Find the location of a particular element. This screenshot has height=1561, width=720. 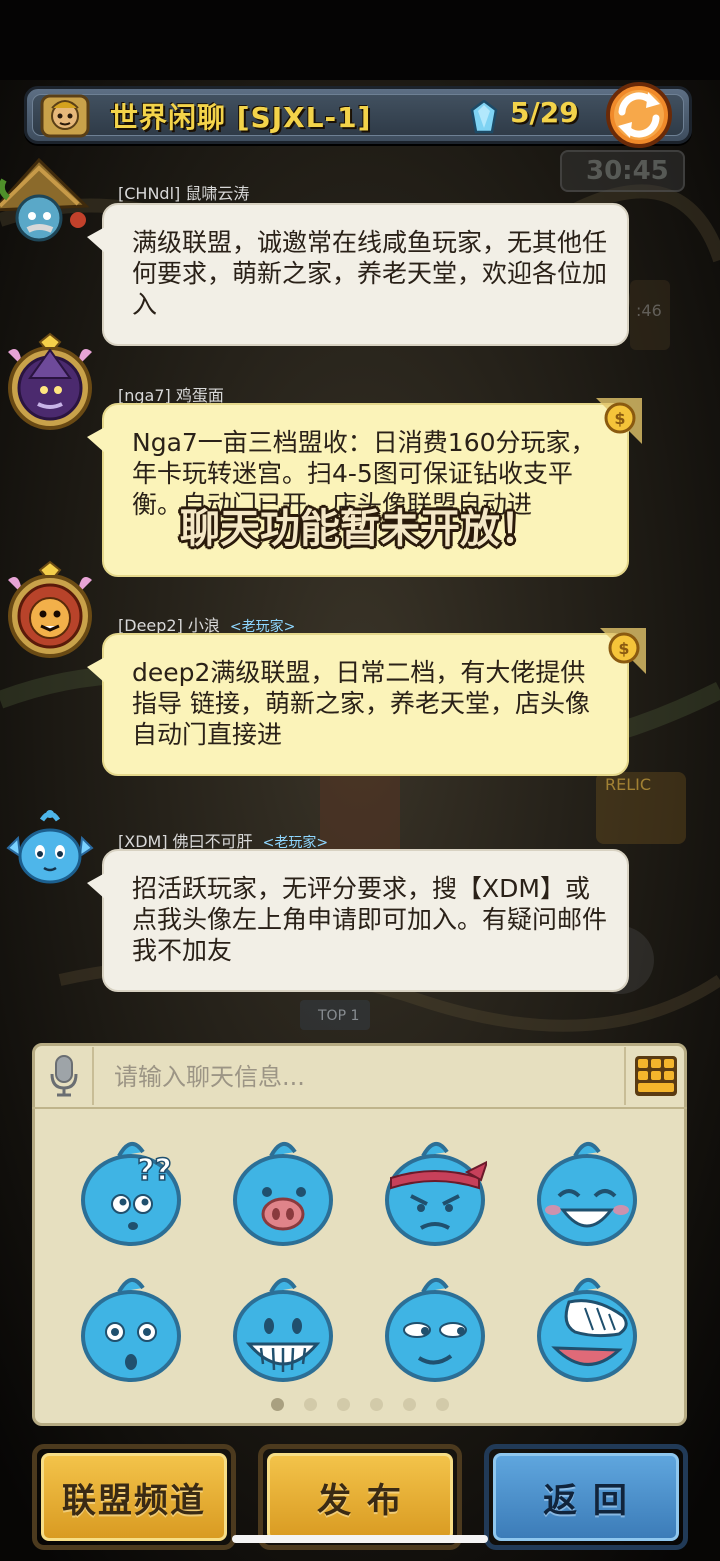

event-timer: 30:45 is located at coordinates (622, 171).